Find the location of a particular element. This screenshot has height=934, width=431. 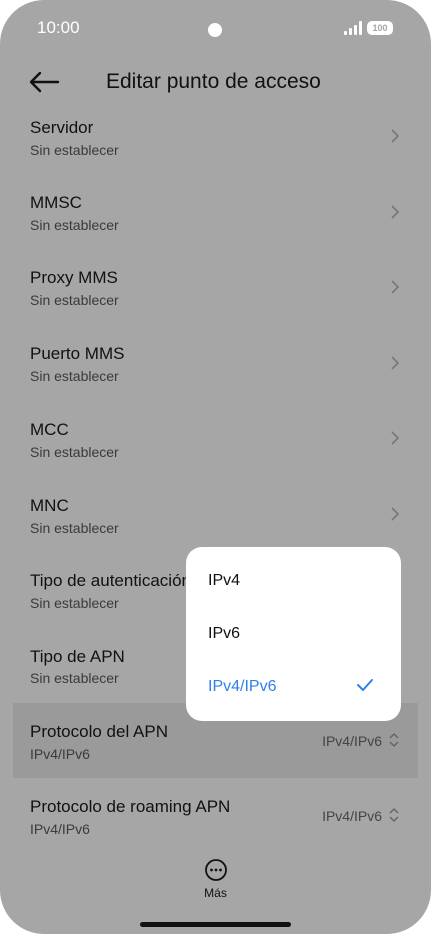

arrow-left-icon is located at coordinates (44, 82).